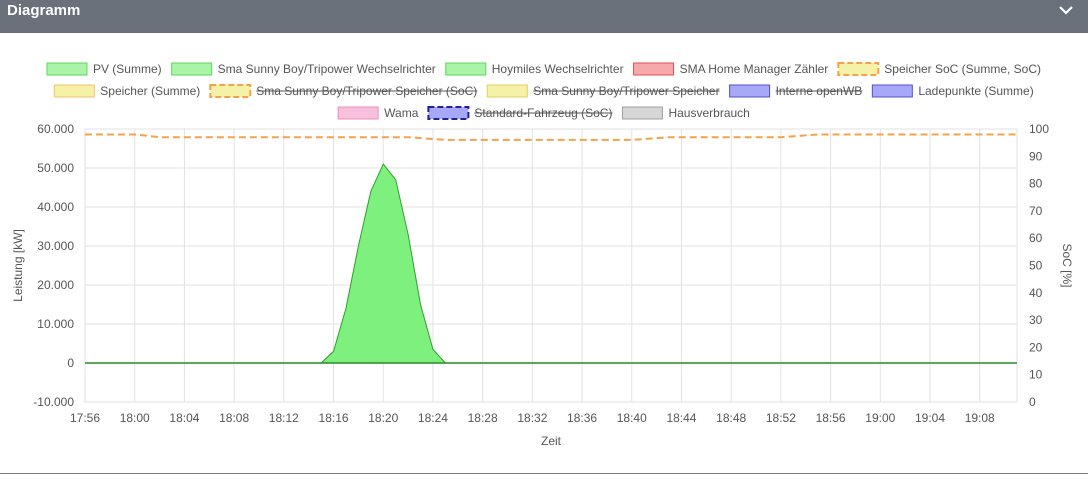  Describe the element at coordinates (55, 246) in the screenshot. I see `y-left-tick-label: 30.000` at that location.